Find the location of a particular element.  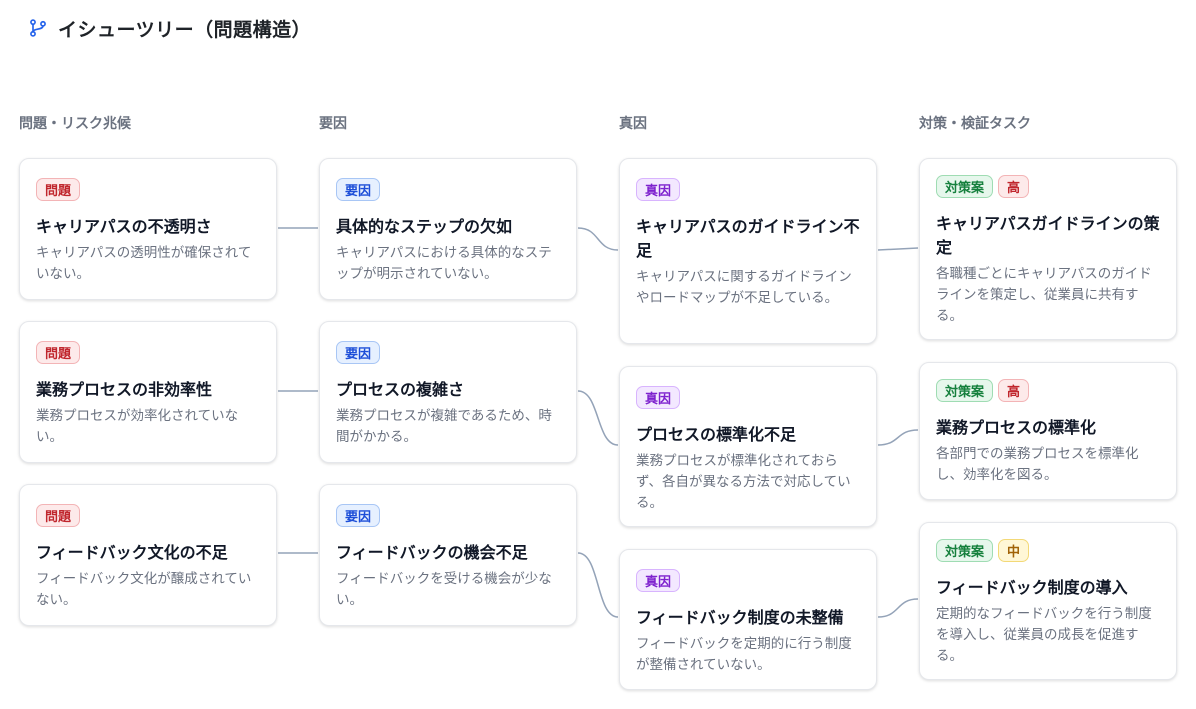

card-title: キャリアパスのガイドライン不足 is located at coordinates (748, 238).